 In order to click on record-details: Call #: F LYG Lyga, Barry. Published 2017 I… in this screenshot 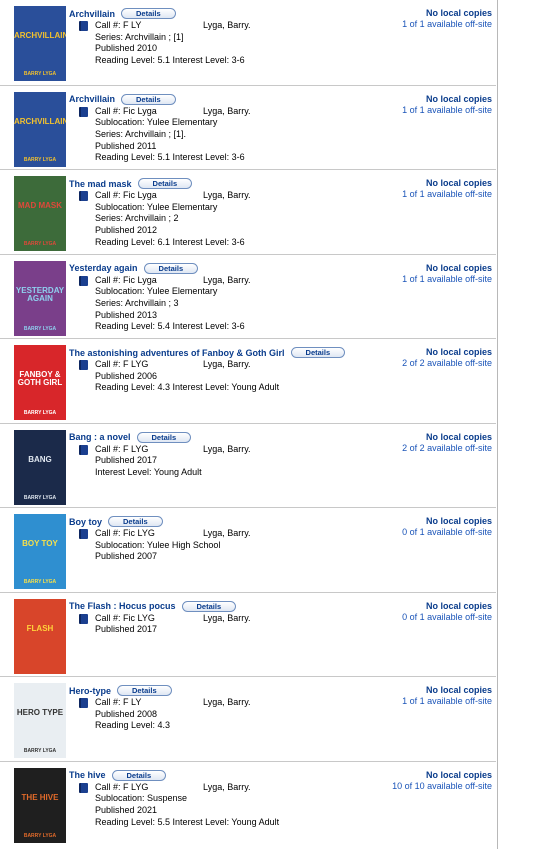, I will do `click(173, 461)`.